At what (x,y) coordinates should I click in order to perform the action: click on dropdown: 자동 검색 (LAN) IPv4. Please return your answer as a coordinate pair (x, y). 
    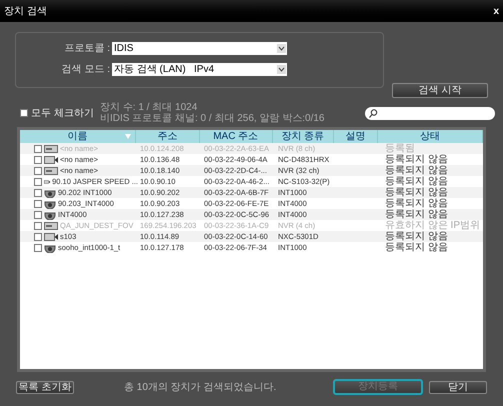
    Looking at the image, I should click on (199, 69).